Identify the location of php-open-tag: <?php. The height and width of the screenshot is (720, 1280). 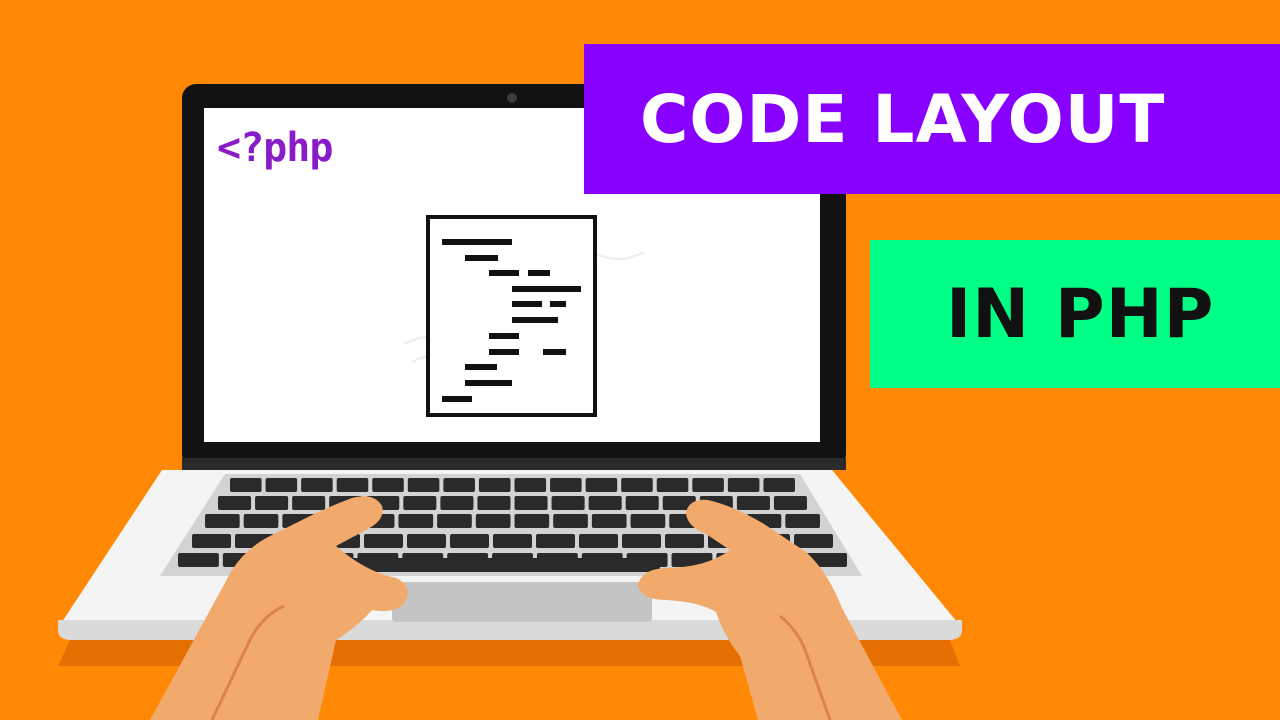
(275, 148).